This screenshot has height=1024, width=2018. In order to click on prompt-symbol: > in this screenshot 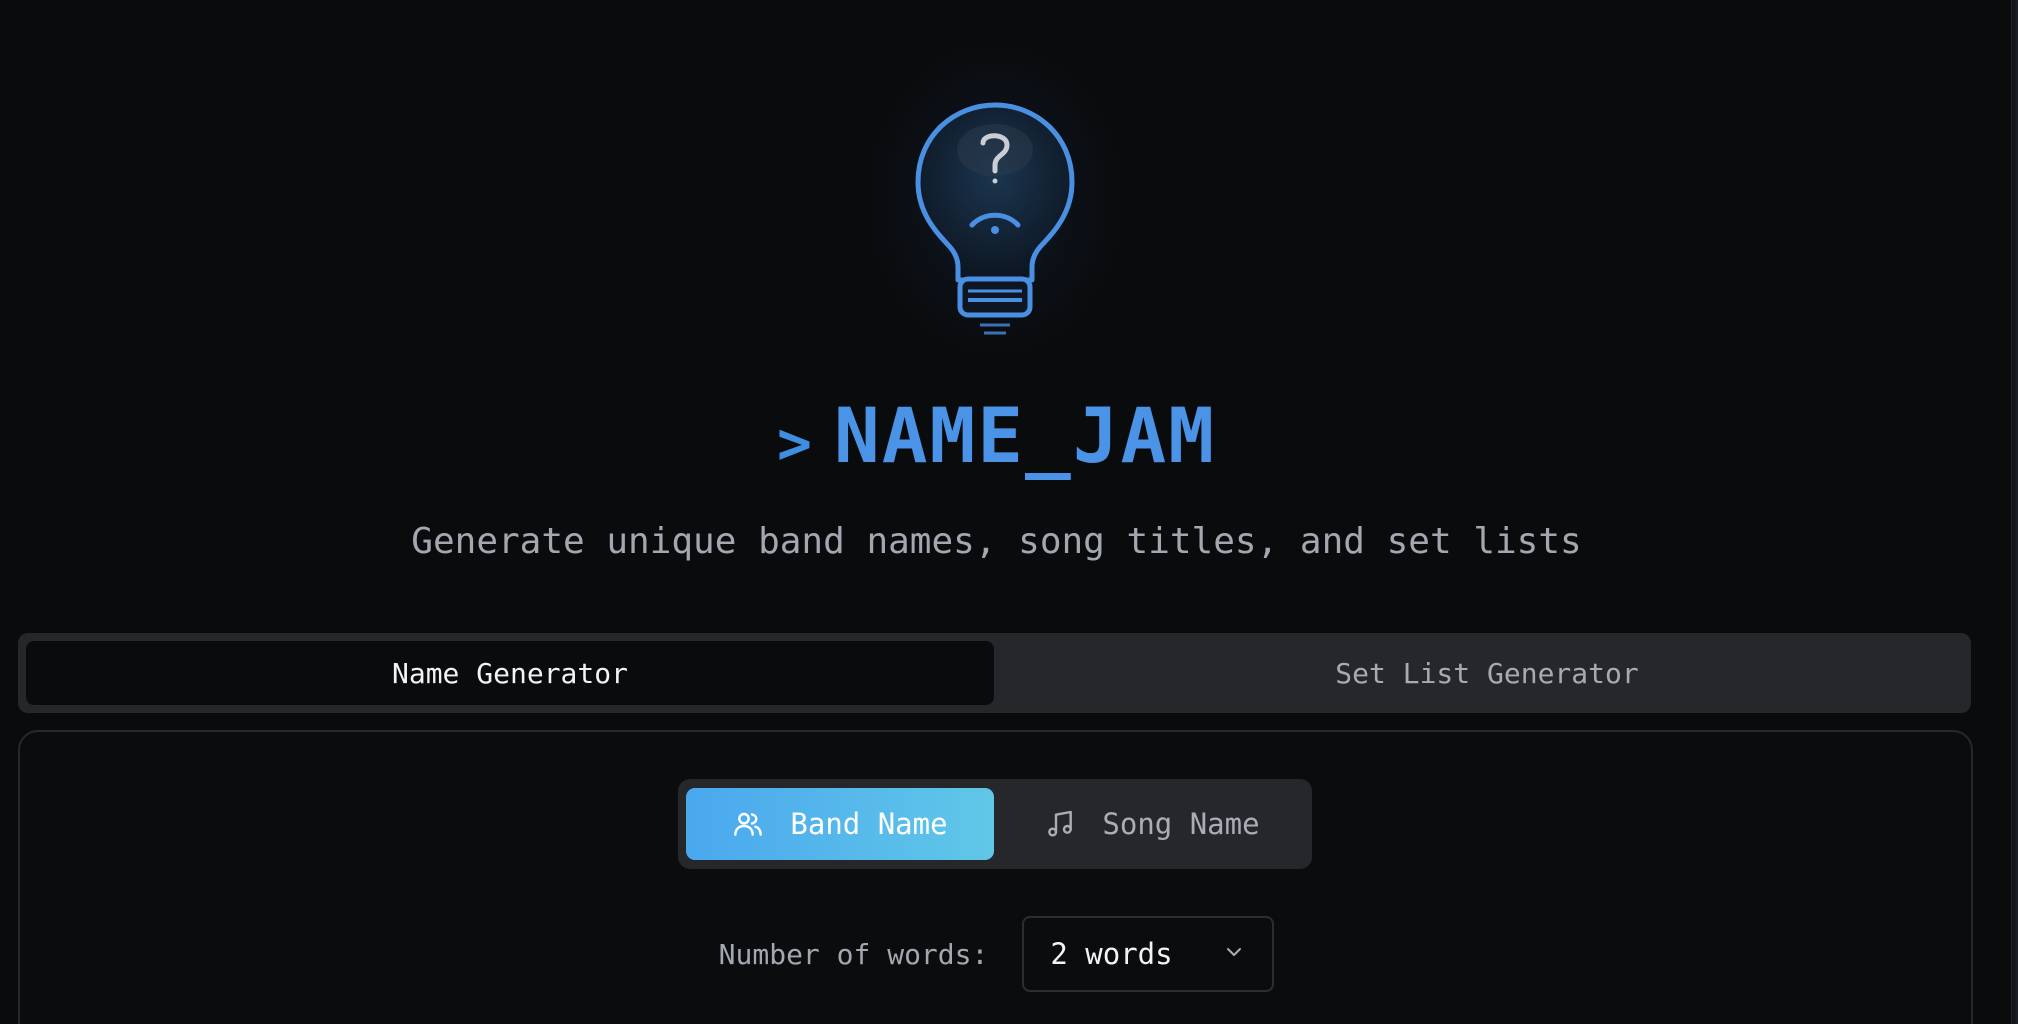, I will do `click(794, 443)`.